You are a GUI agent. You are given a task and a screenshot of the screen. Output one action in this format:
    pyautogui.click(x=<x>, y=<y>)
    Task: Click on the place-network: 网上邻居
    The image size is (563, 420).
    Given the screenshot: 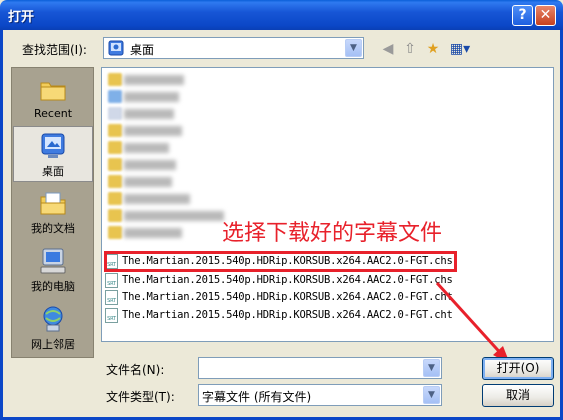 What is the action you would take?
    pyautogui.click(x=53, y=328)
    